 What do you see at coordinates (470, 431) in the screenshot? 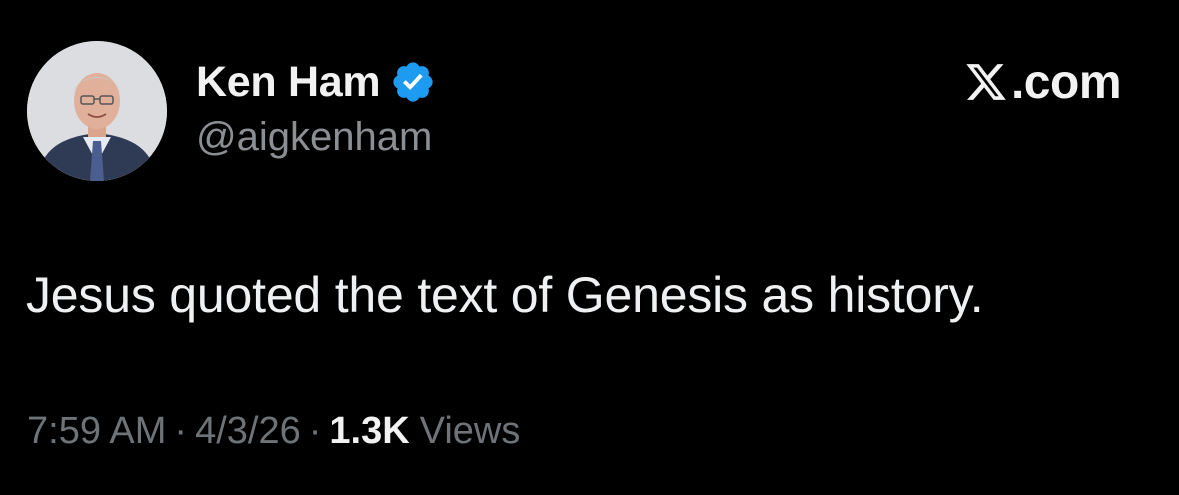
I see `views-label: Views` at bounding box center [470, 431].